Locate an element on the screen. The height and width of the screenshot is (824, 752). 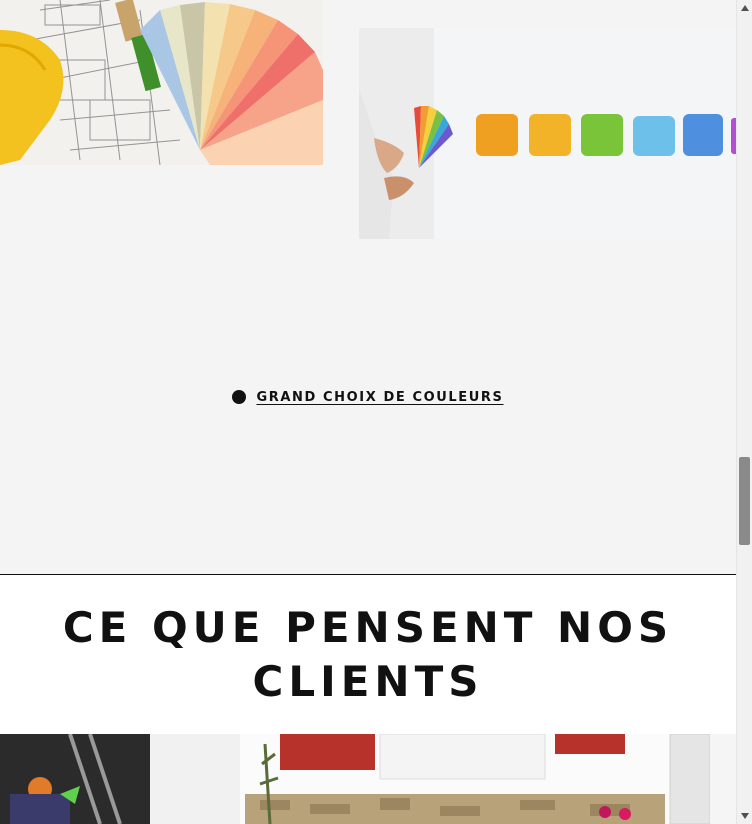
paint-swatches-image is located at coordinates (161, 82).